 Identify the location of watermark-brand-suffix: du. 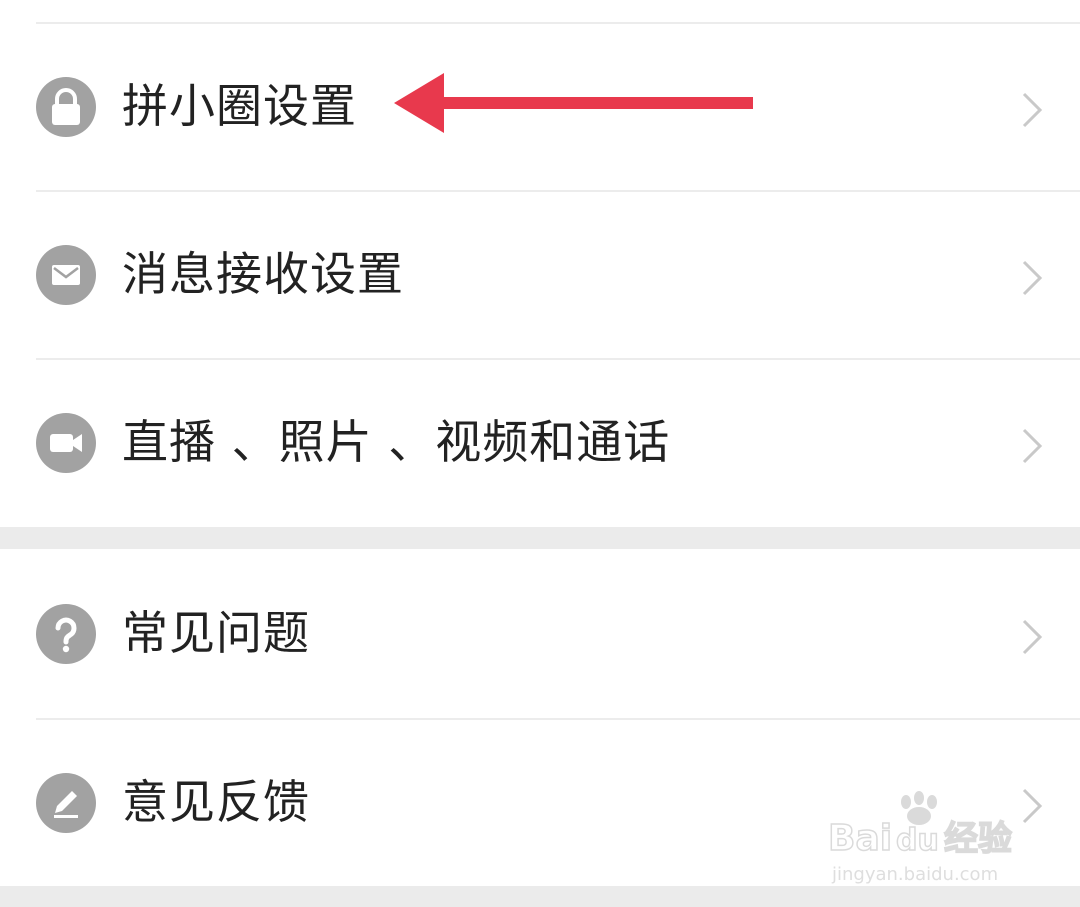
(917, 840).